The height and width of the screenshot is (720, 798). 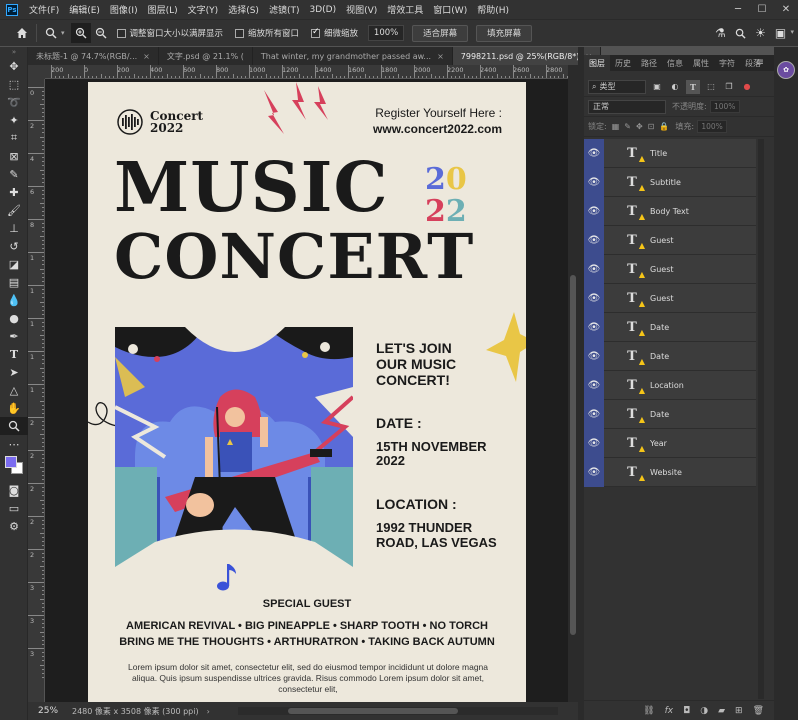 What do you see at coordinates (686, 711) in the screenshot?
I see `layer-mask-icon: ◘` at bounding box center [686, 711].